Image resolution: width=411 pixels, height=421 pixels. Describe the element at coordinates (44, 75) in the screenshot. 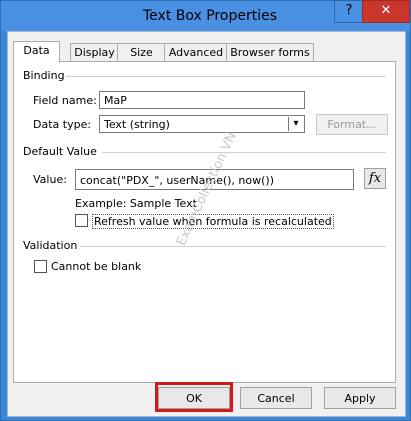

I see `binding-group-label: Binding` at that location.